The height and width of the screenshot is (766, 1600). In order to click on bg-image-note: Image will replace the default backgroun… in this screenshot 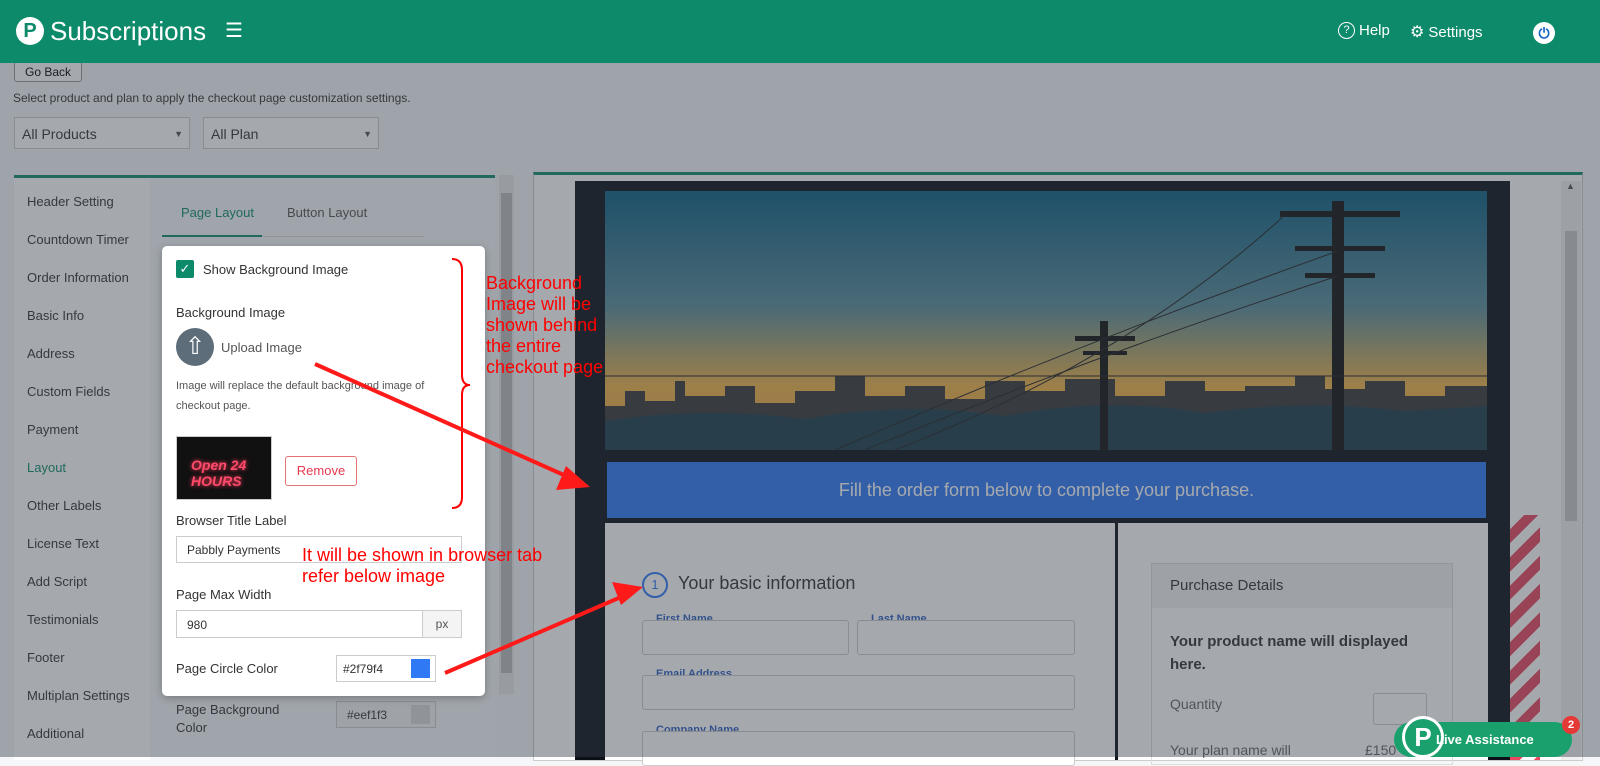, I will do `click(300, 396)`.